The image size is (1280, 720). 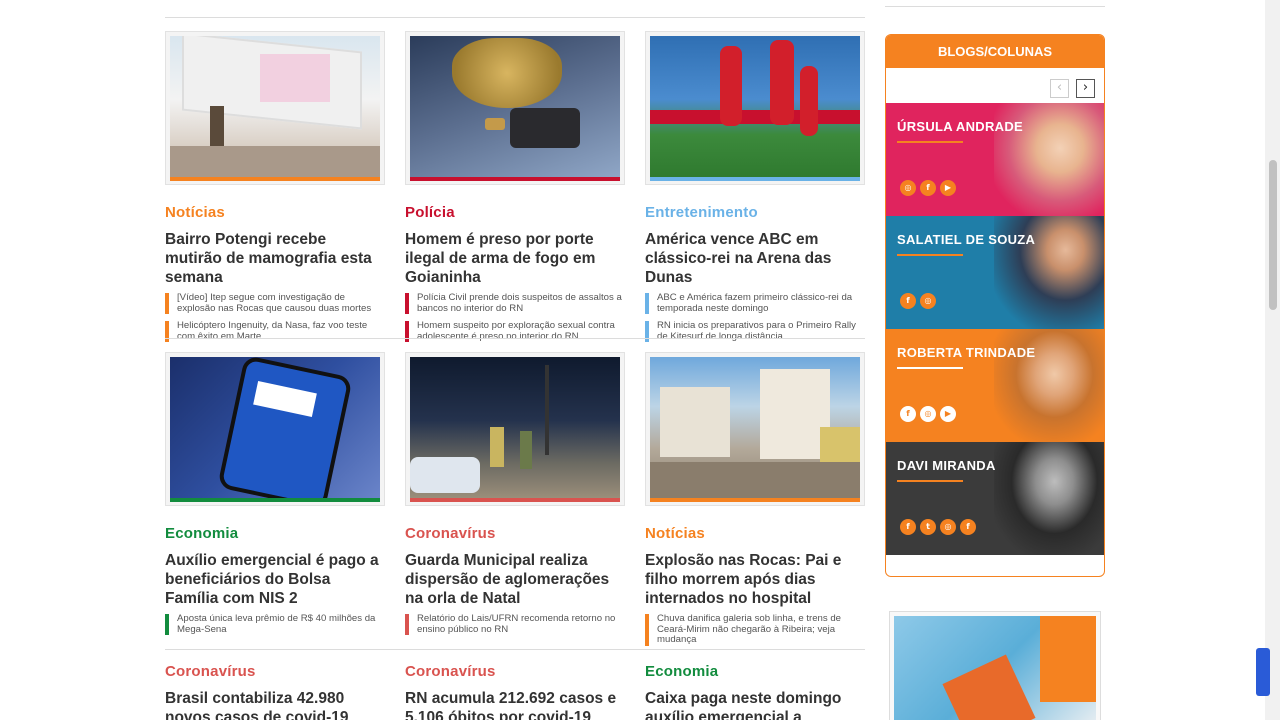 I want to click on ad-banner, so click(x=995, y=665).